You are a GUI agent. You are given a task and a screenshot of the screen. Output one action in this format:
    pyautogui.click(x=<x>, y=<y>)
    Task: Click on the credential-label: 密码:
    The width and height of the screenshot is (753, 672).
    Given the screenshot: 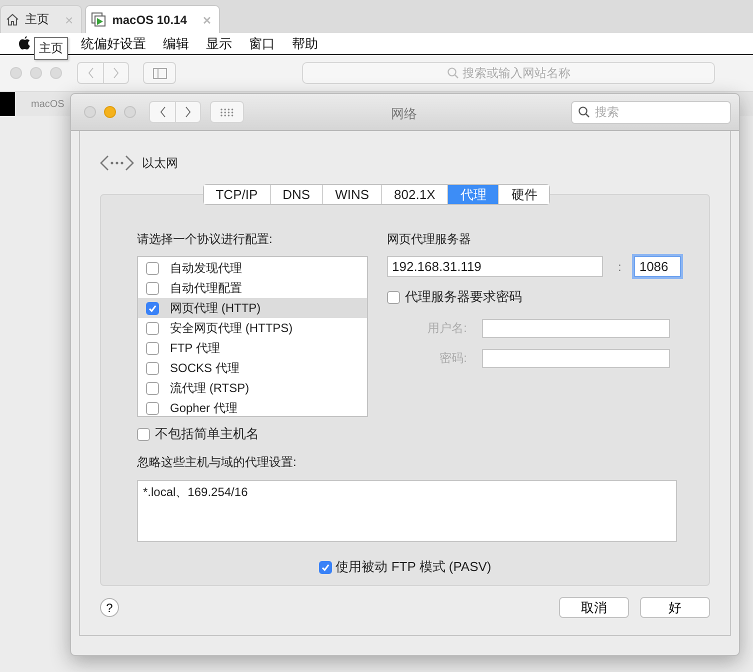 What is the action you would take?
    pyautogui.click(x=452, y=358)
    